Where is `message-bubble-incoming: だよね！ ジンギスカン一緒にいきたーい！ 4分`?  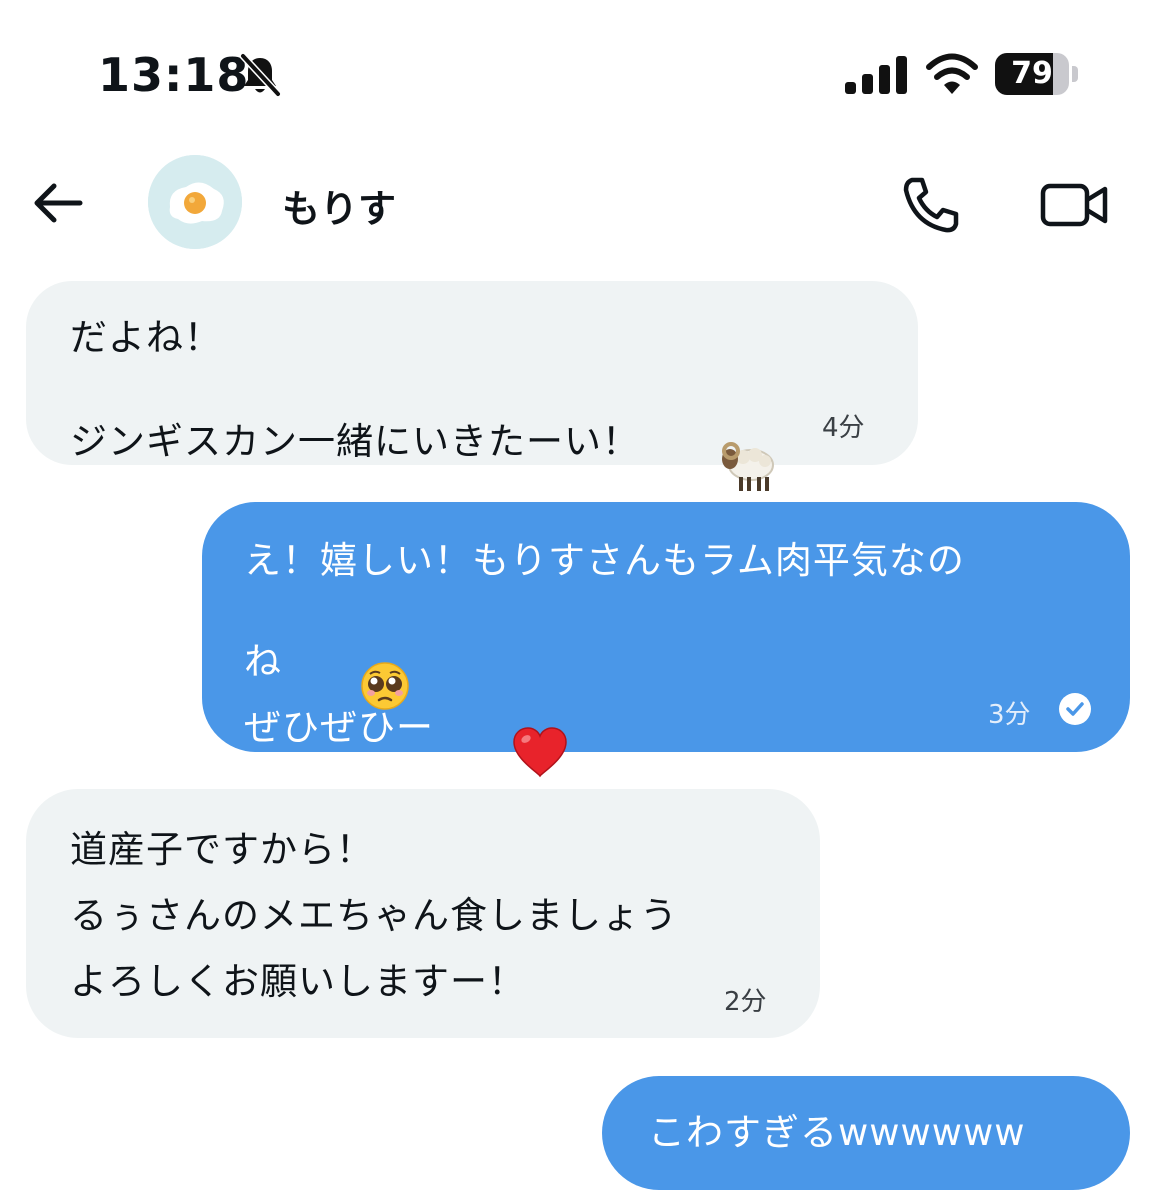
message-bubble-incoming: だよね！ ジンギスカン一緒にいきたーい！ 4分 is located at coordinates (472, 386).